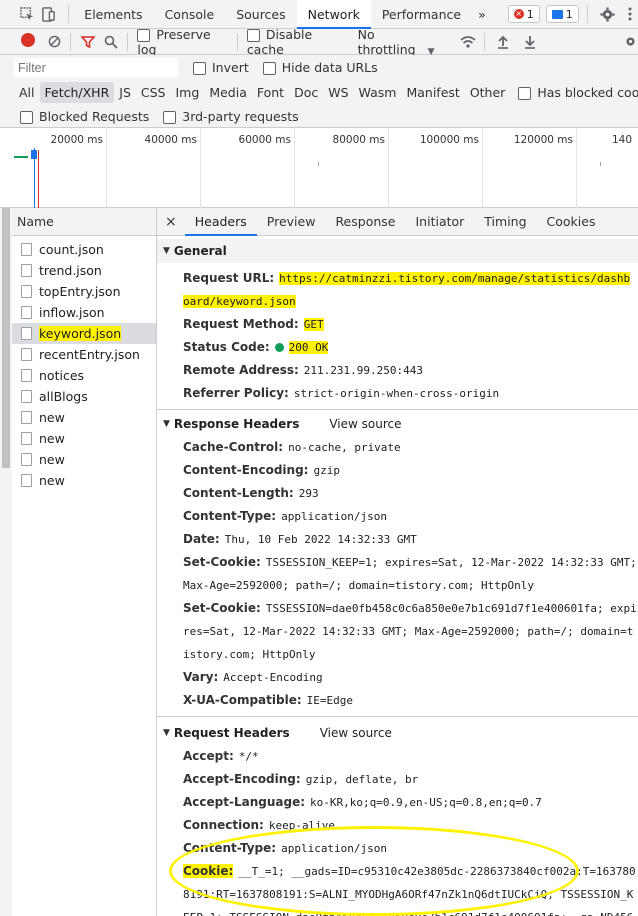 The image size is (638, 916). I want to click on response-headers-section-header: ▼ Response Headers View source, so click(397, 424).